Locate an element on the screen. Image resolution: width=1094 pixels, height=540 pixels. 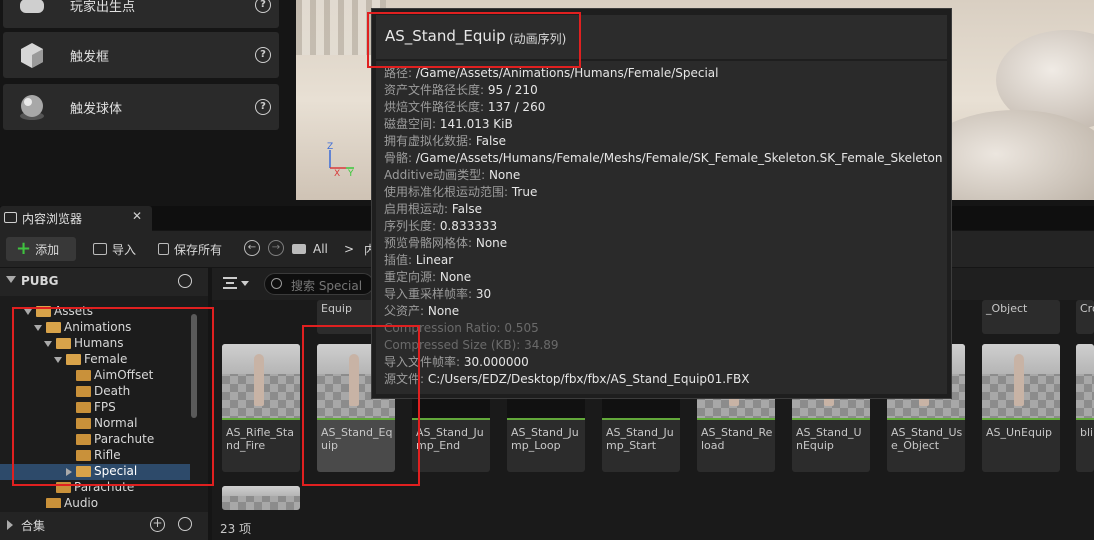
highlight-box-title is located at coordinates (474, 40).